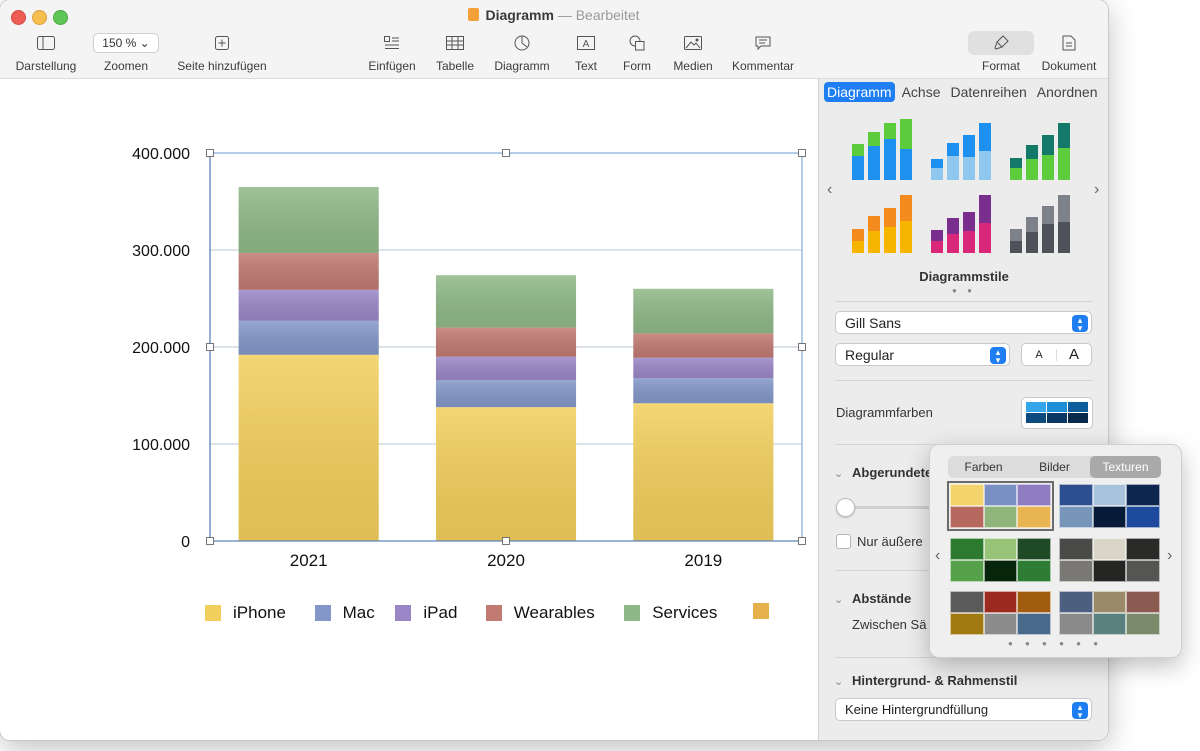 The image size is (1200, 751). What do you see at coordinates (961, 186) in the screenshot?
I see `chart-styles-grid` at bounding box center [961, 186].